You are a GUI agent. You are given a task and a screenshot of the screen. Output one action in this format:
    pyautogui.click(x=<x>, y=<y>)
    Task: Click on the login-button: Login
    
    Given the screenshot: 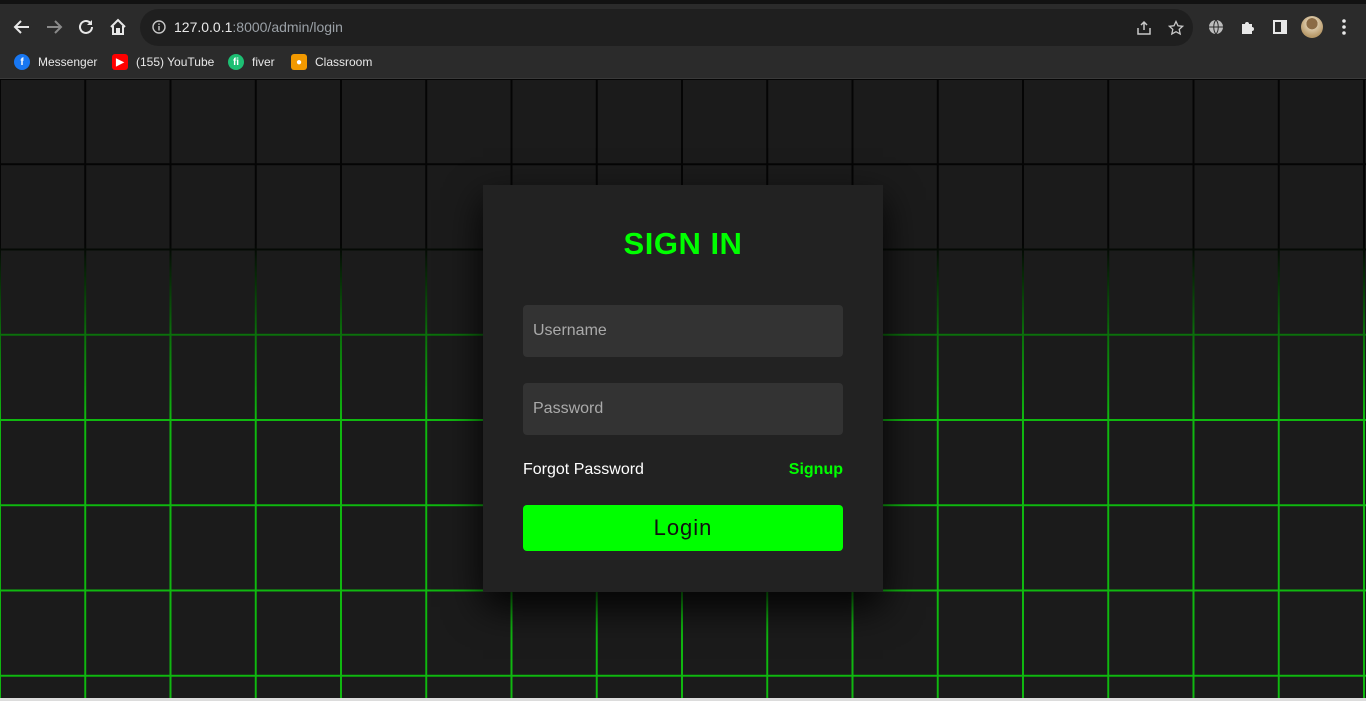 What is the action you would take?
    pyautogui.click(x=683, y=528)
    